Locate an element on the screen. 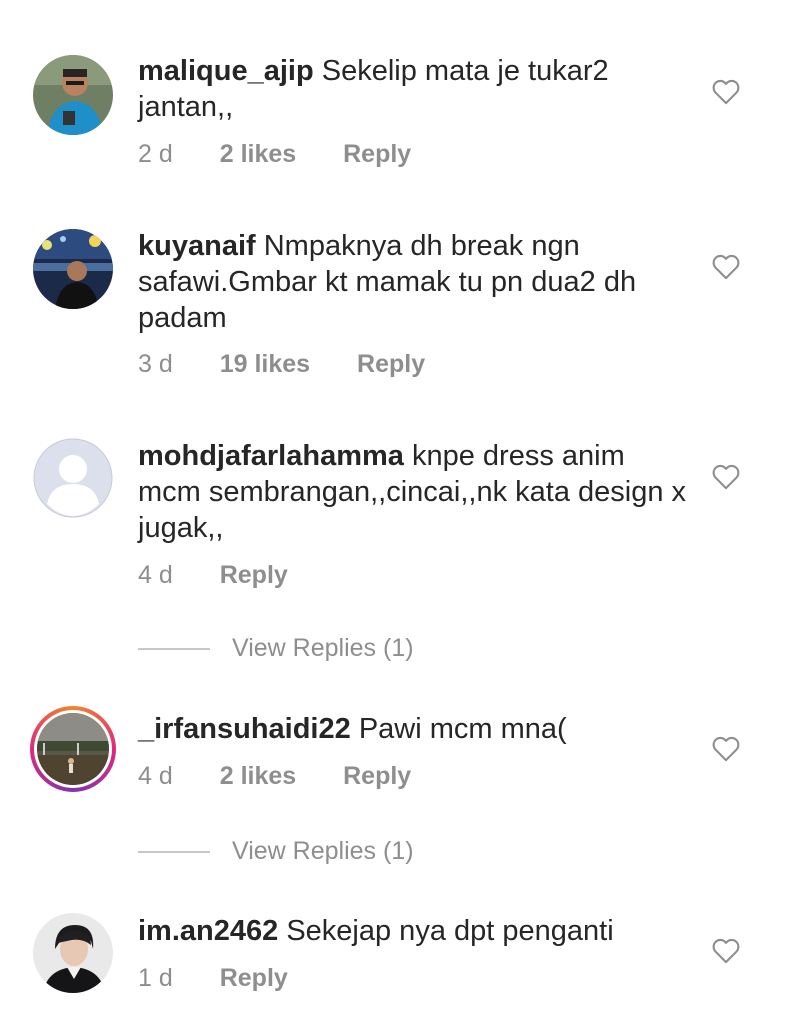  comment-username: malique_ajip is located at coordinates (226, 71).